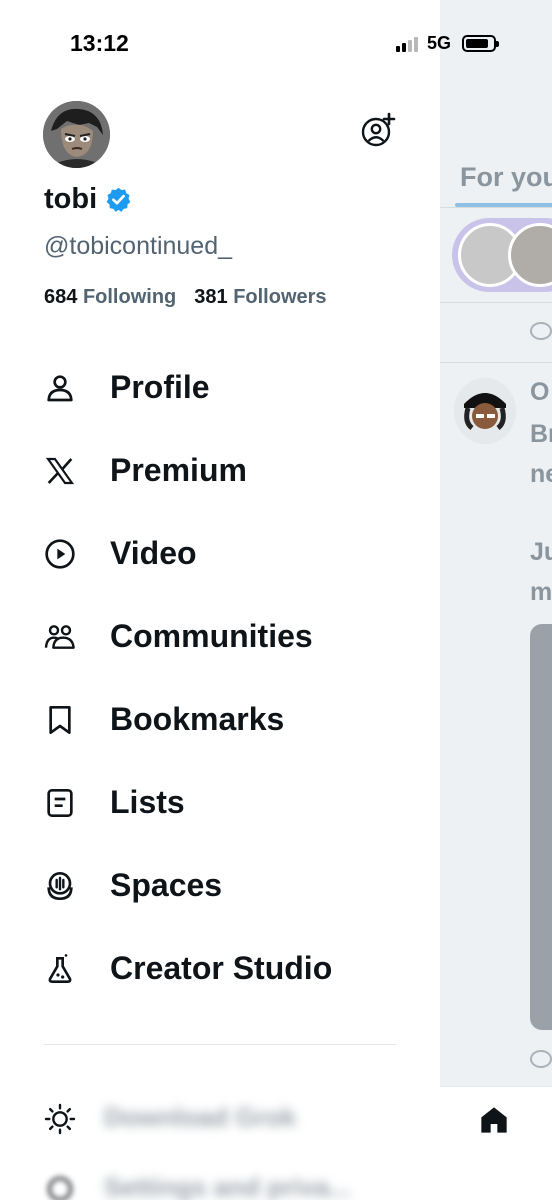 The image size is (552, 1200). What do you see at coordinates (160, 387) in the screenshot?
I see `menu-label: Profile` at bounding box center [160, 387].